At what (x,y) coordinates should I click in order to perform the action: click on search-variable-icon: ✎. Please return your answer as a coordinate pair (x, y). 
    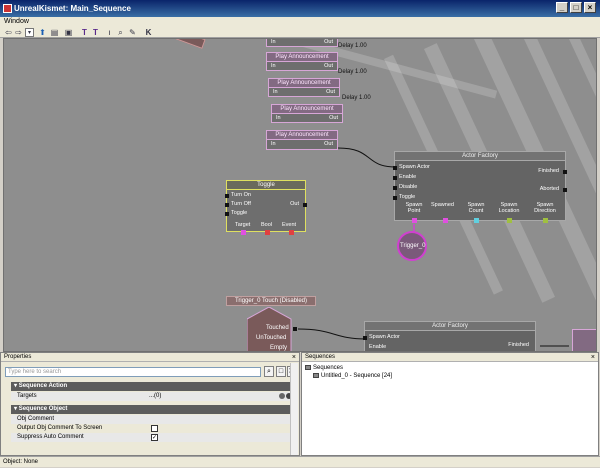
    Looking at the image, I should click on (132, 32).